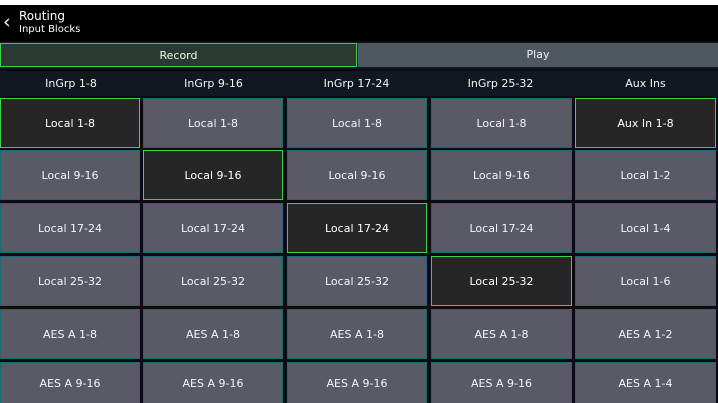 The width and height of the screenshot is (718, 403). What do you see at coordinates (645, 382) in the screenshot?
I see `input-block-cell: AES A 1-4` at bounding box center [645, 382].